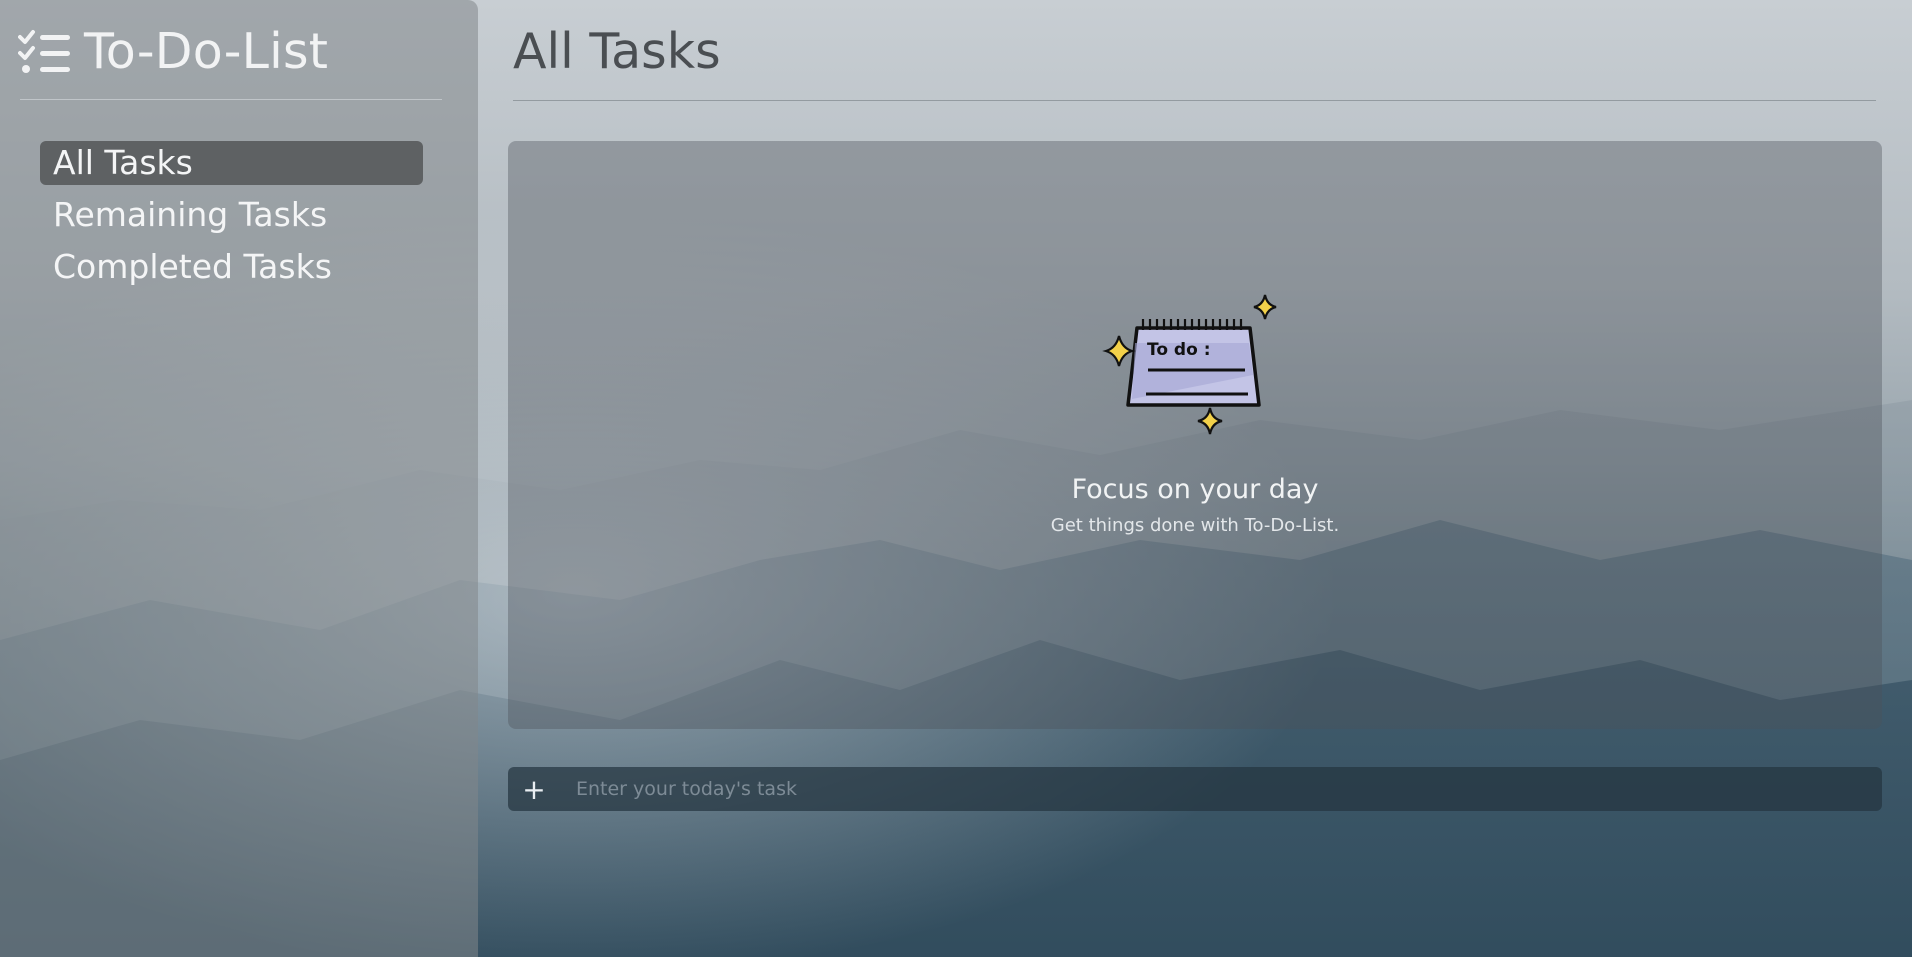  Describe the element at coordinates (206, 51) in the screenshot. I see `app-name: To-Do-List` at that location.